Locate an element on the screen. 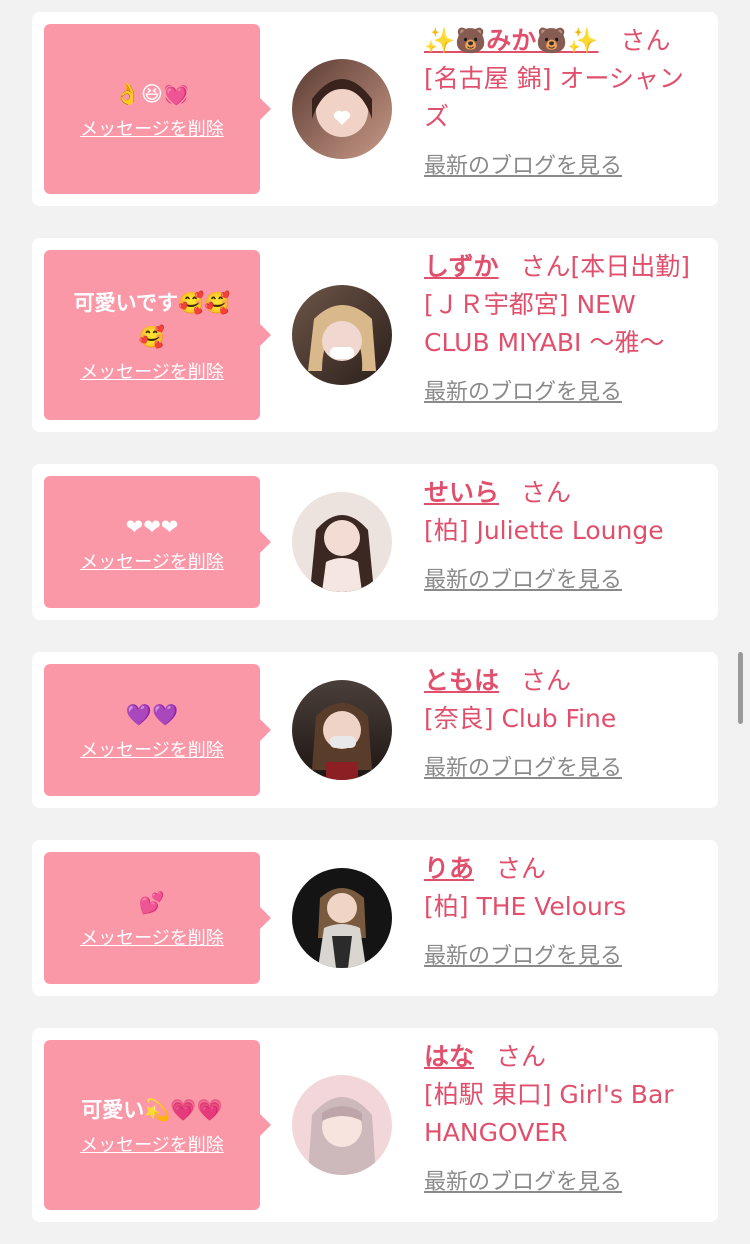 The height and width of the screenshot is (1244, 750). name-line: しずか さん[本日出勤] is located at coordinates (564, 267).